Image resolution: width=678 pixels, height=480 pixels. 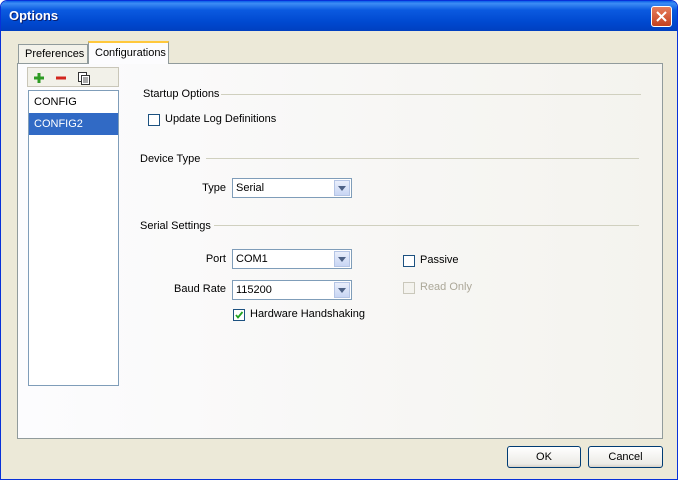 I want to click on type-dropdown-button, so click(x=342, y=188).